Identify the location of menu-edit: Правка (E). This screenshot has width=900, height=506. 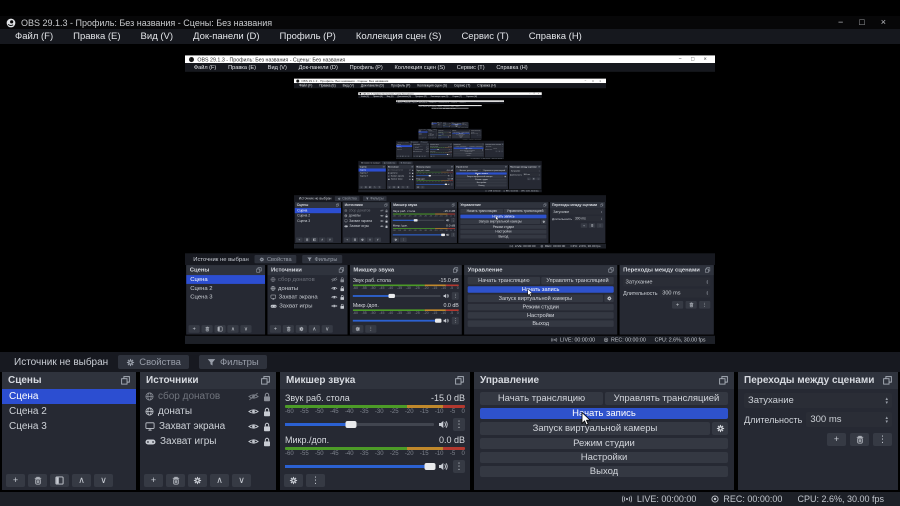
(96, 36).